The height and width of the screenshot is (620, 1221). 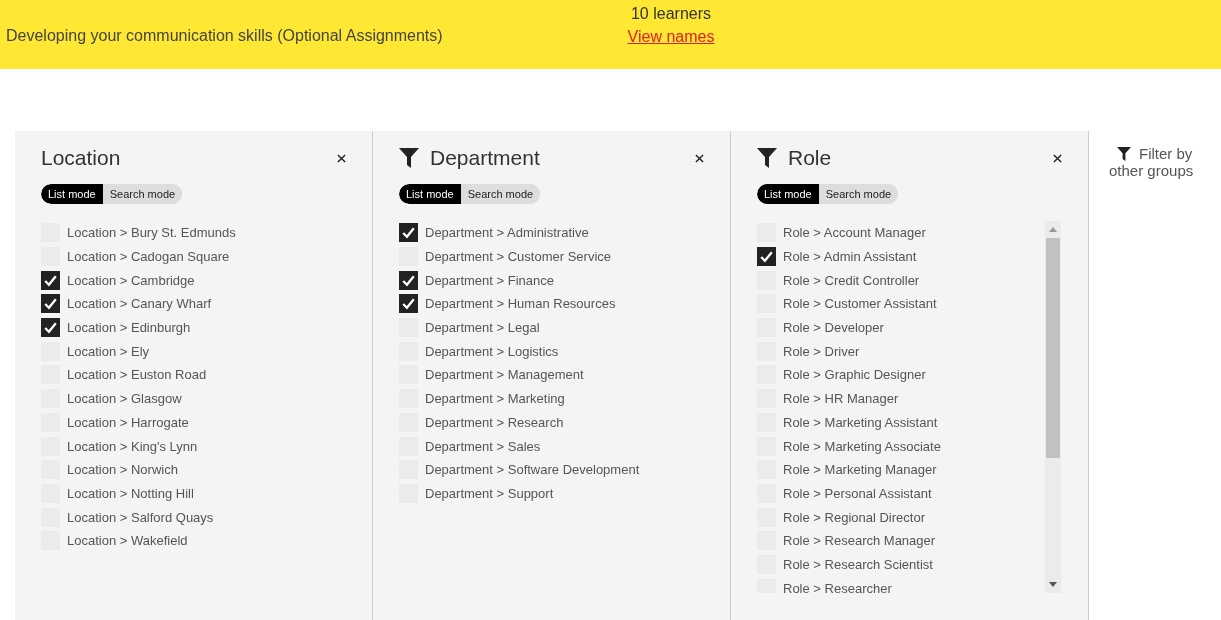 I want to click on option-label: Role > Admin Assistant, so click(x=850, y=257).